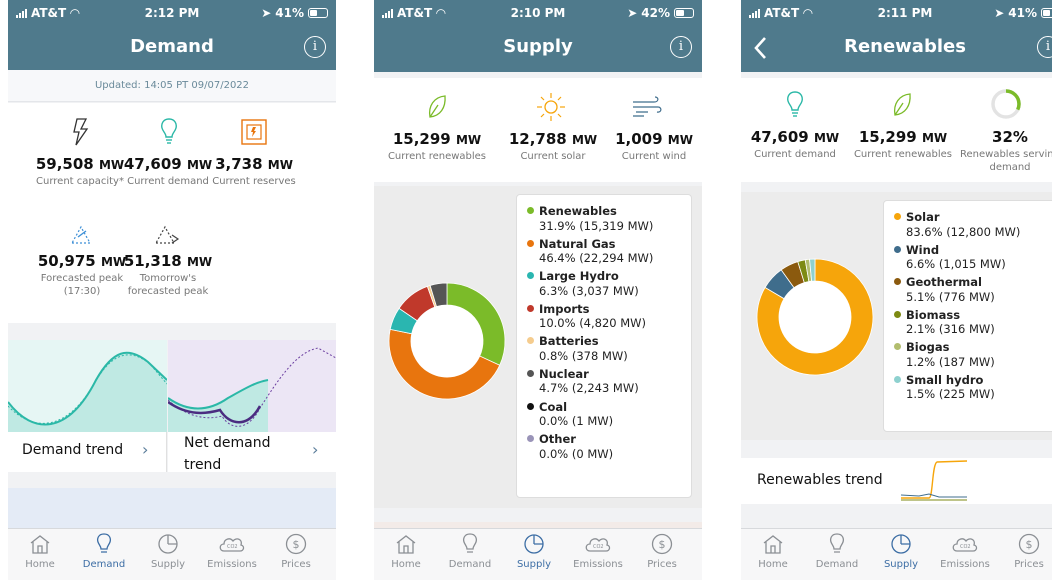 This screenshot has height=580, width=1052. I want to click on nav-bar: Supply i, so click(538, 49).